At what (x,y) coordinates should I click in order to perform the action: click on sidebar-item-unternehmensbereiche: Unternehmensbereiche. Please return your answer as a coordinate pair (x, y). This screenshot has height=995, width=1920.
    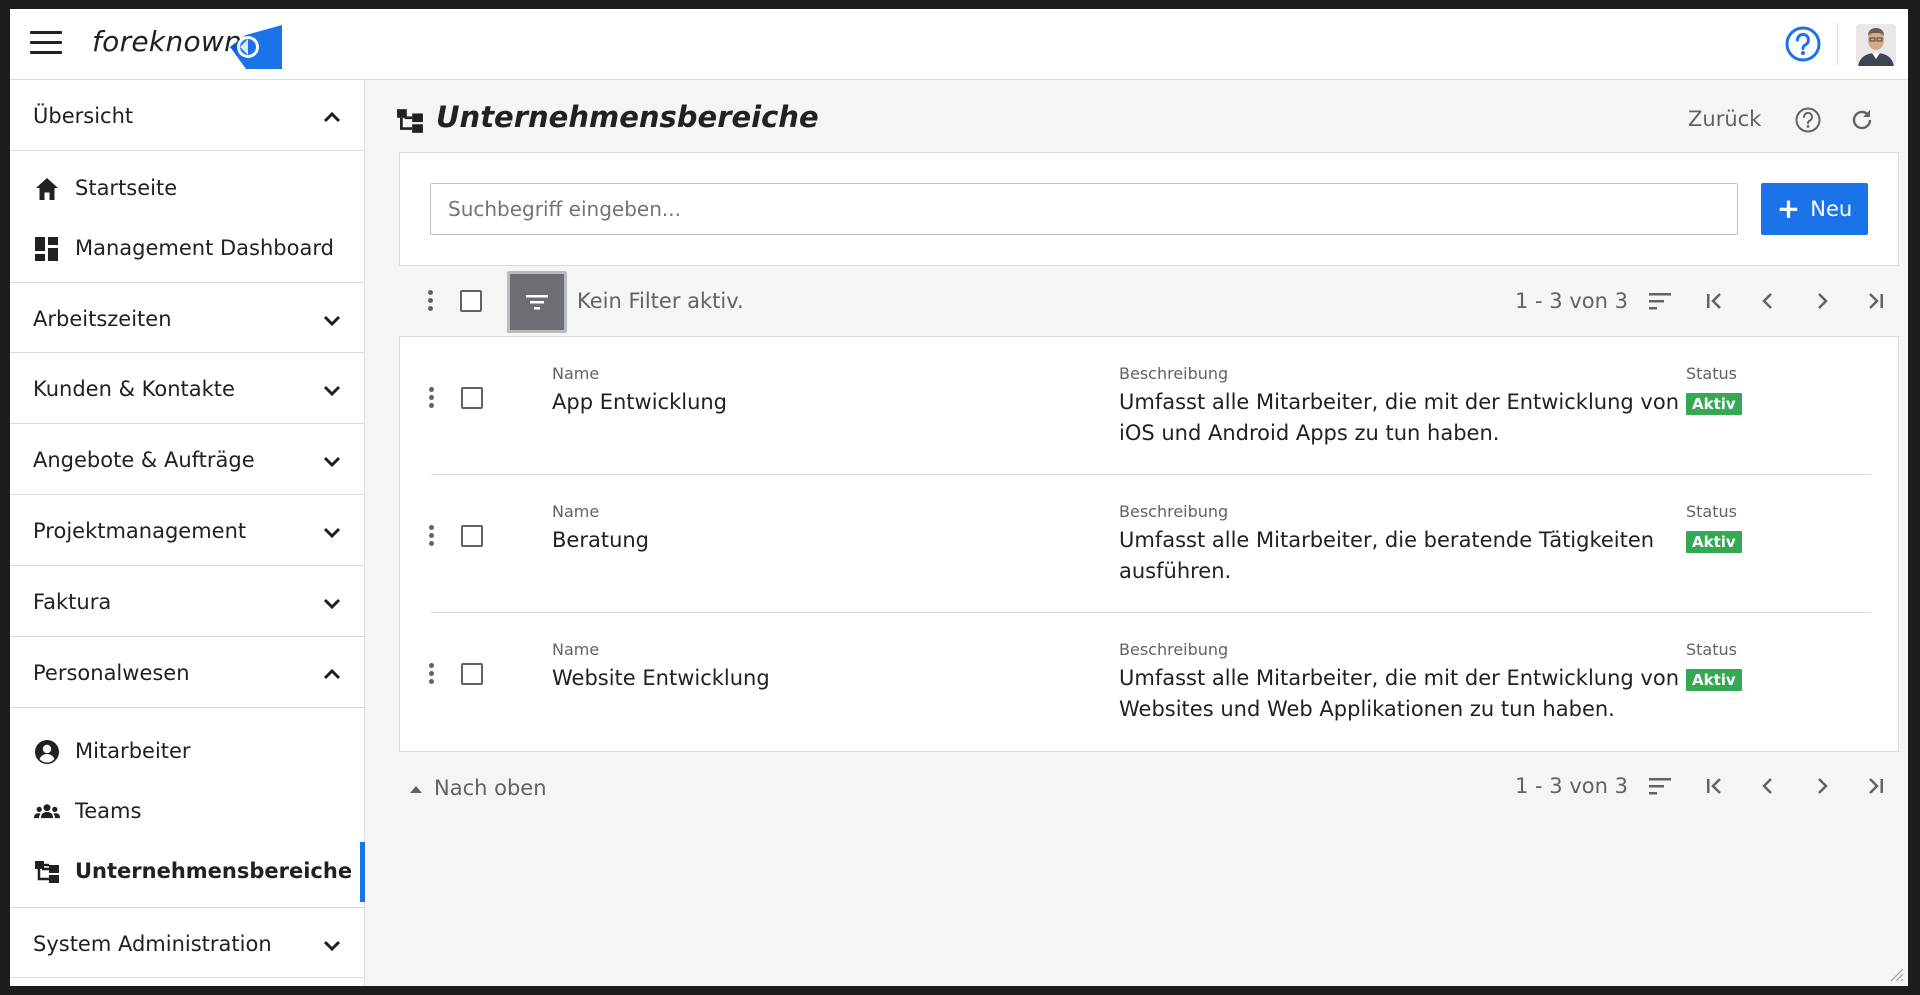
    Looking at the image, I should click on (187, 872).